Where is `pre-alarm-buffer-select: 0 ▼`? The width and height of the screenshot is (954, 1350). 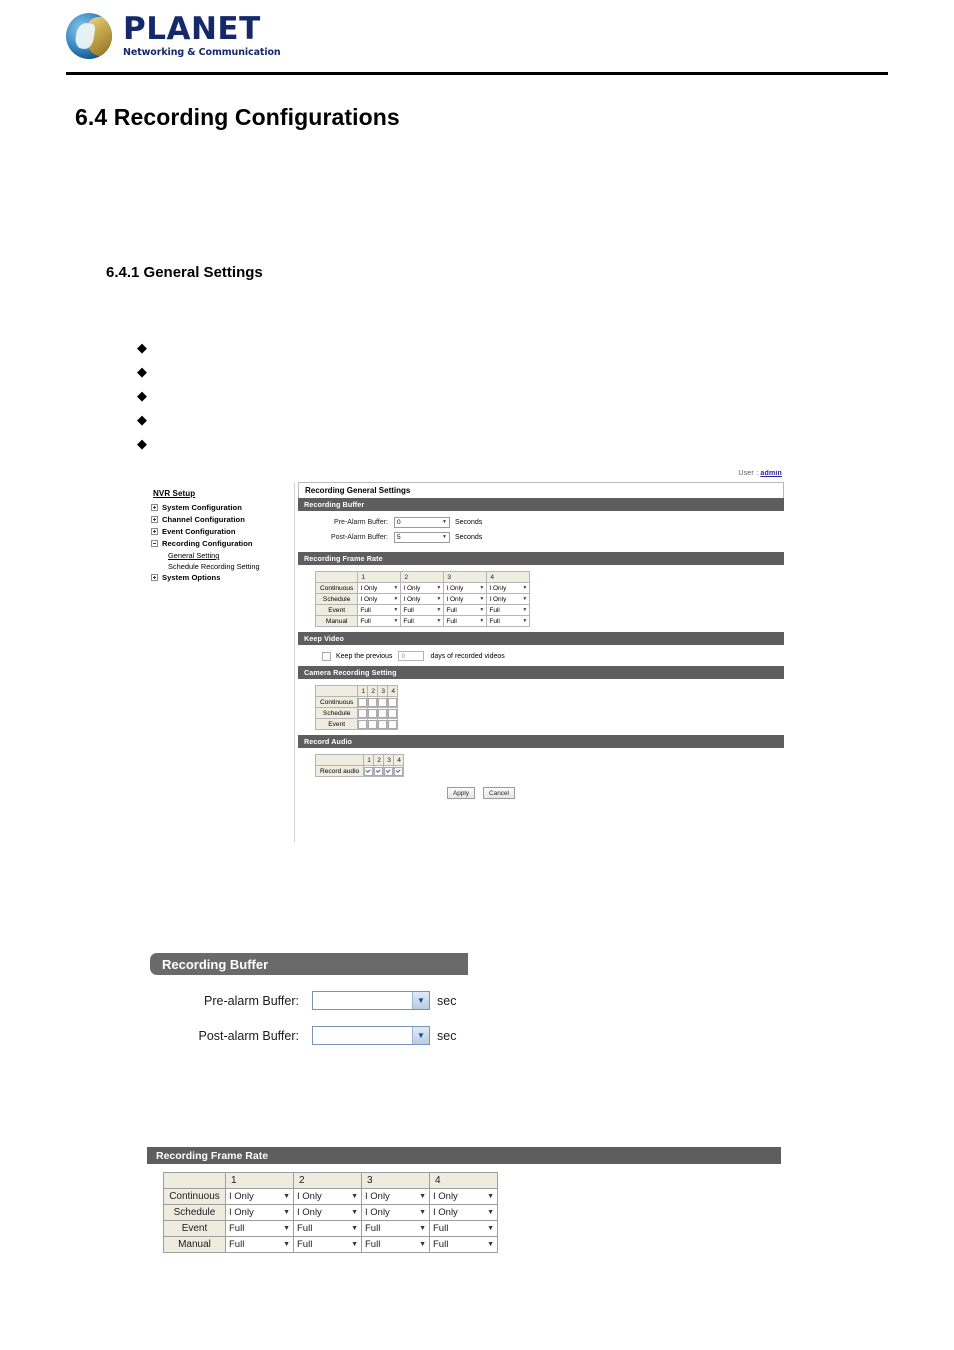 pre-alarm-buffer-select: 0 ▼ is located at coordinates (422, 522).